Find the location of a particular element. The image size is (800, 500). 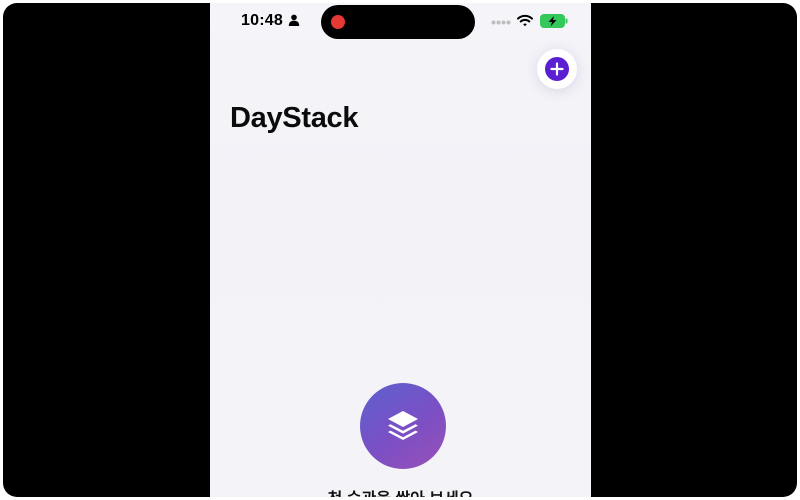

dynamic-island is located at coordinates (398, 22).